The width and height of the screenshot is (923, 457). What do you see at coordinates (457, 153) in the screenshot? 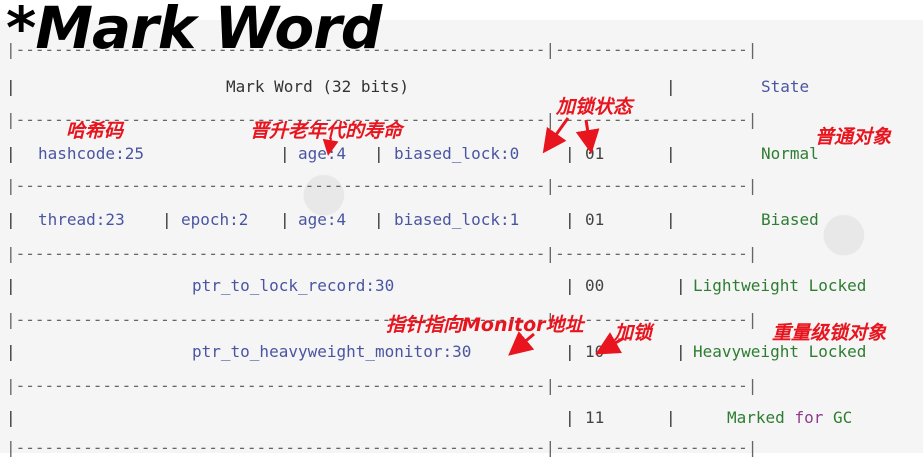
I see `cell-biased-lock: biased_lock:0` at bounding box center [457, 153].